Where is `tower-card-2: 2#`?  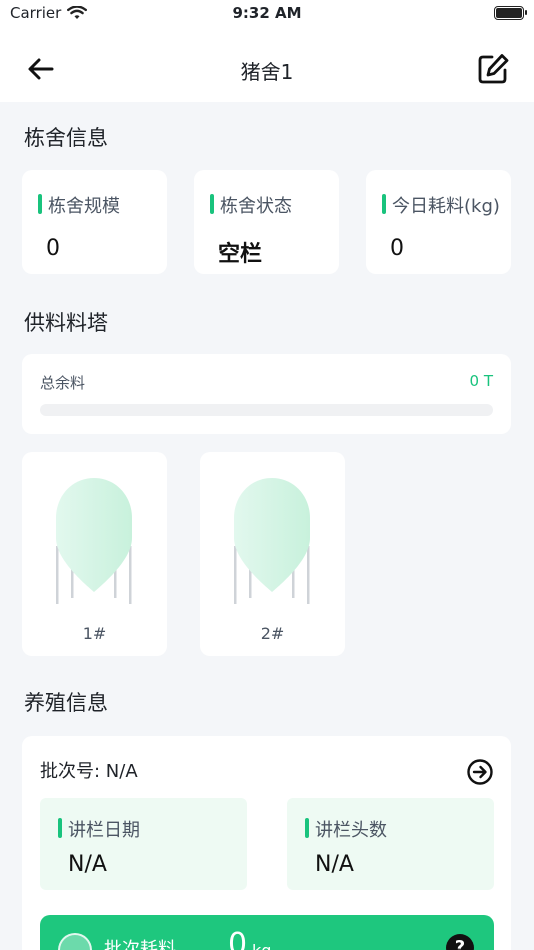
tower-card-2: 2# is located at coordinates (272, 554).